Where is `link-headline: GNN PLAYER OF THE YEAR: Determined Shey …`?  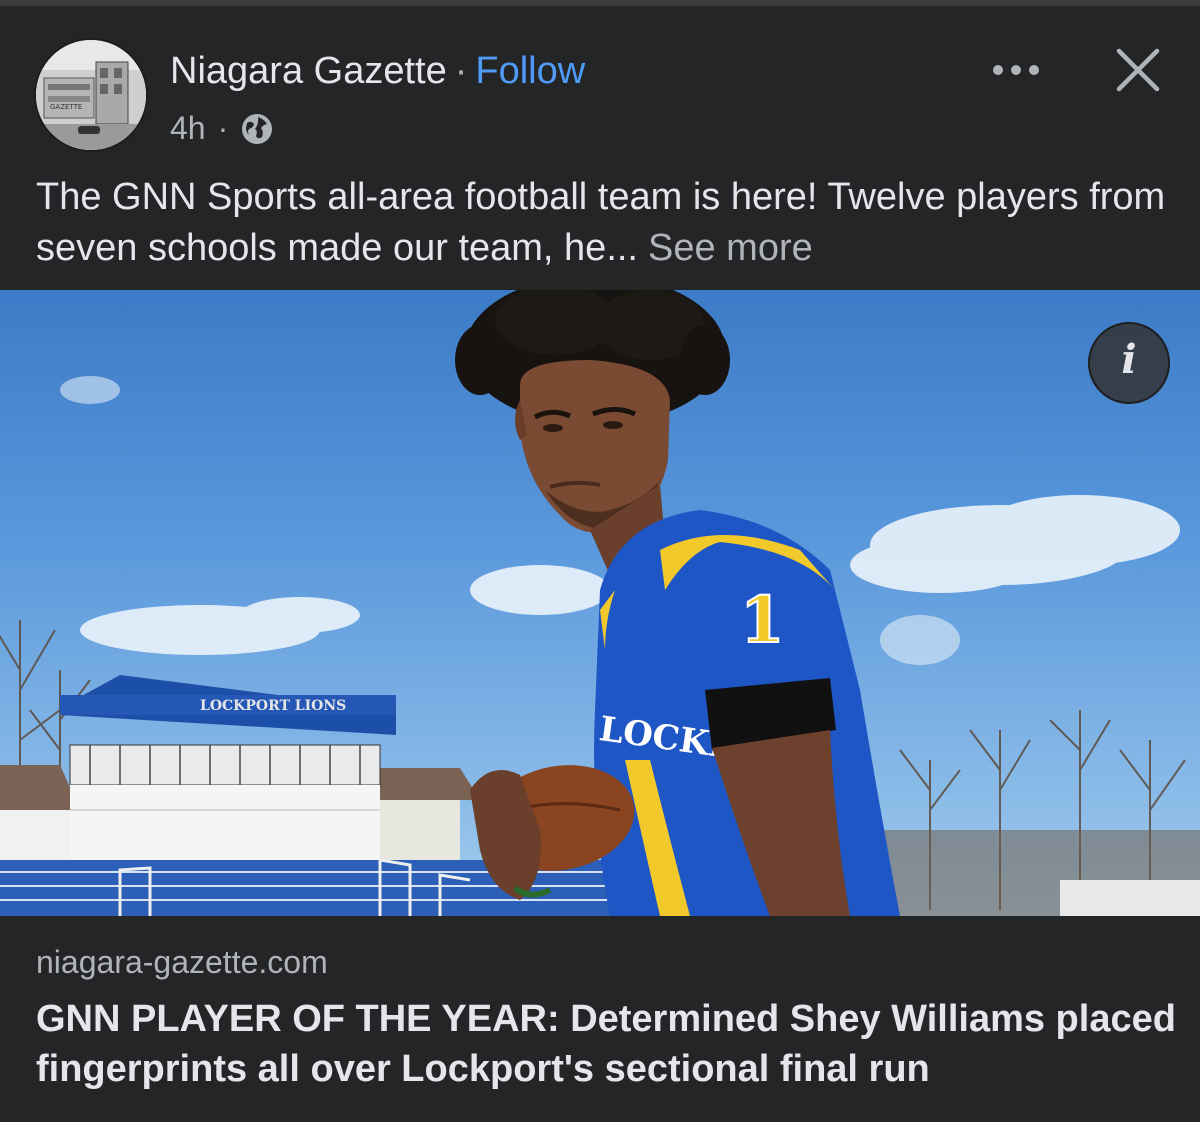 link-headline: GNN PLAYER OF THE YEAR: Determined Shey … is located at coordinates (606, 1044).